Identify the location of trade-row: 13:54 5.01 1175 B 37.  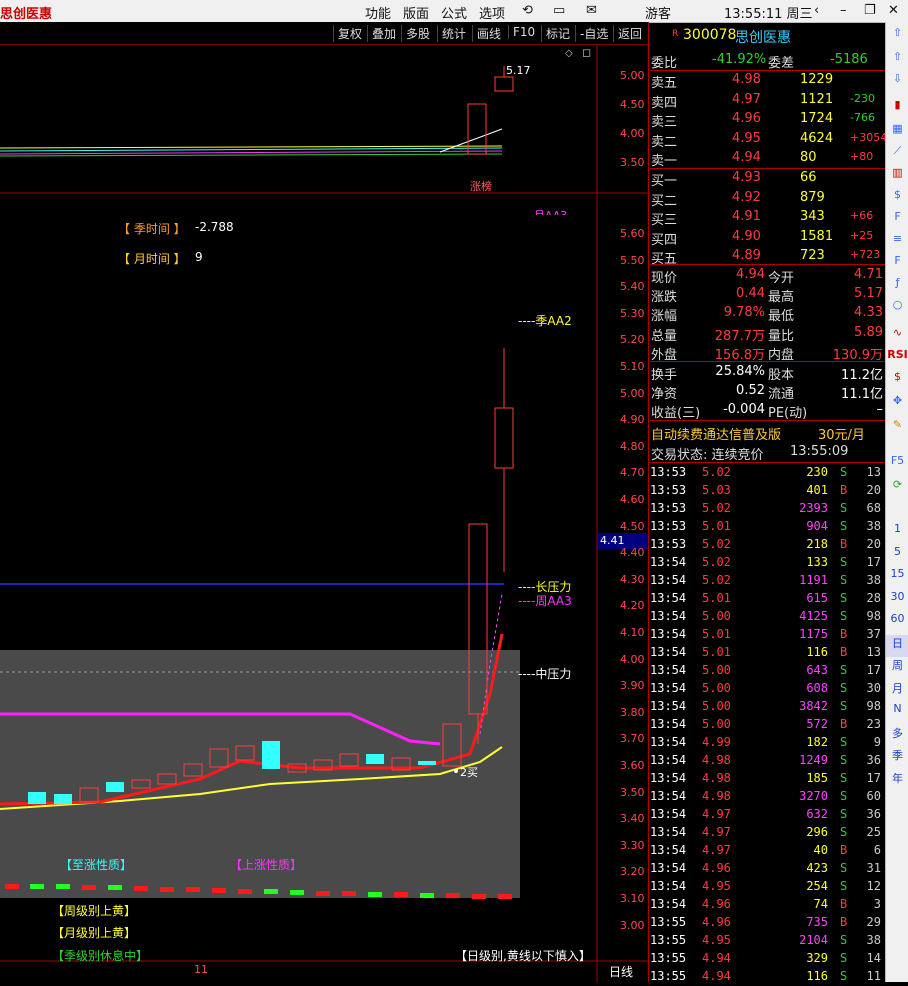
(765, 634).